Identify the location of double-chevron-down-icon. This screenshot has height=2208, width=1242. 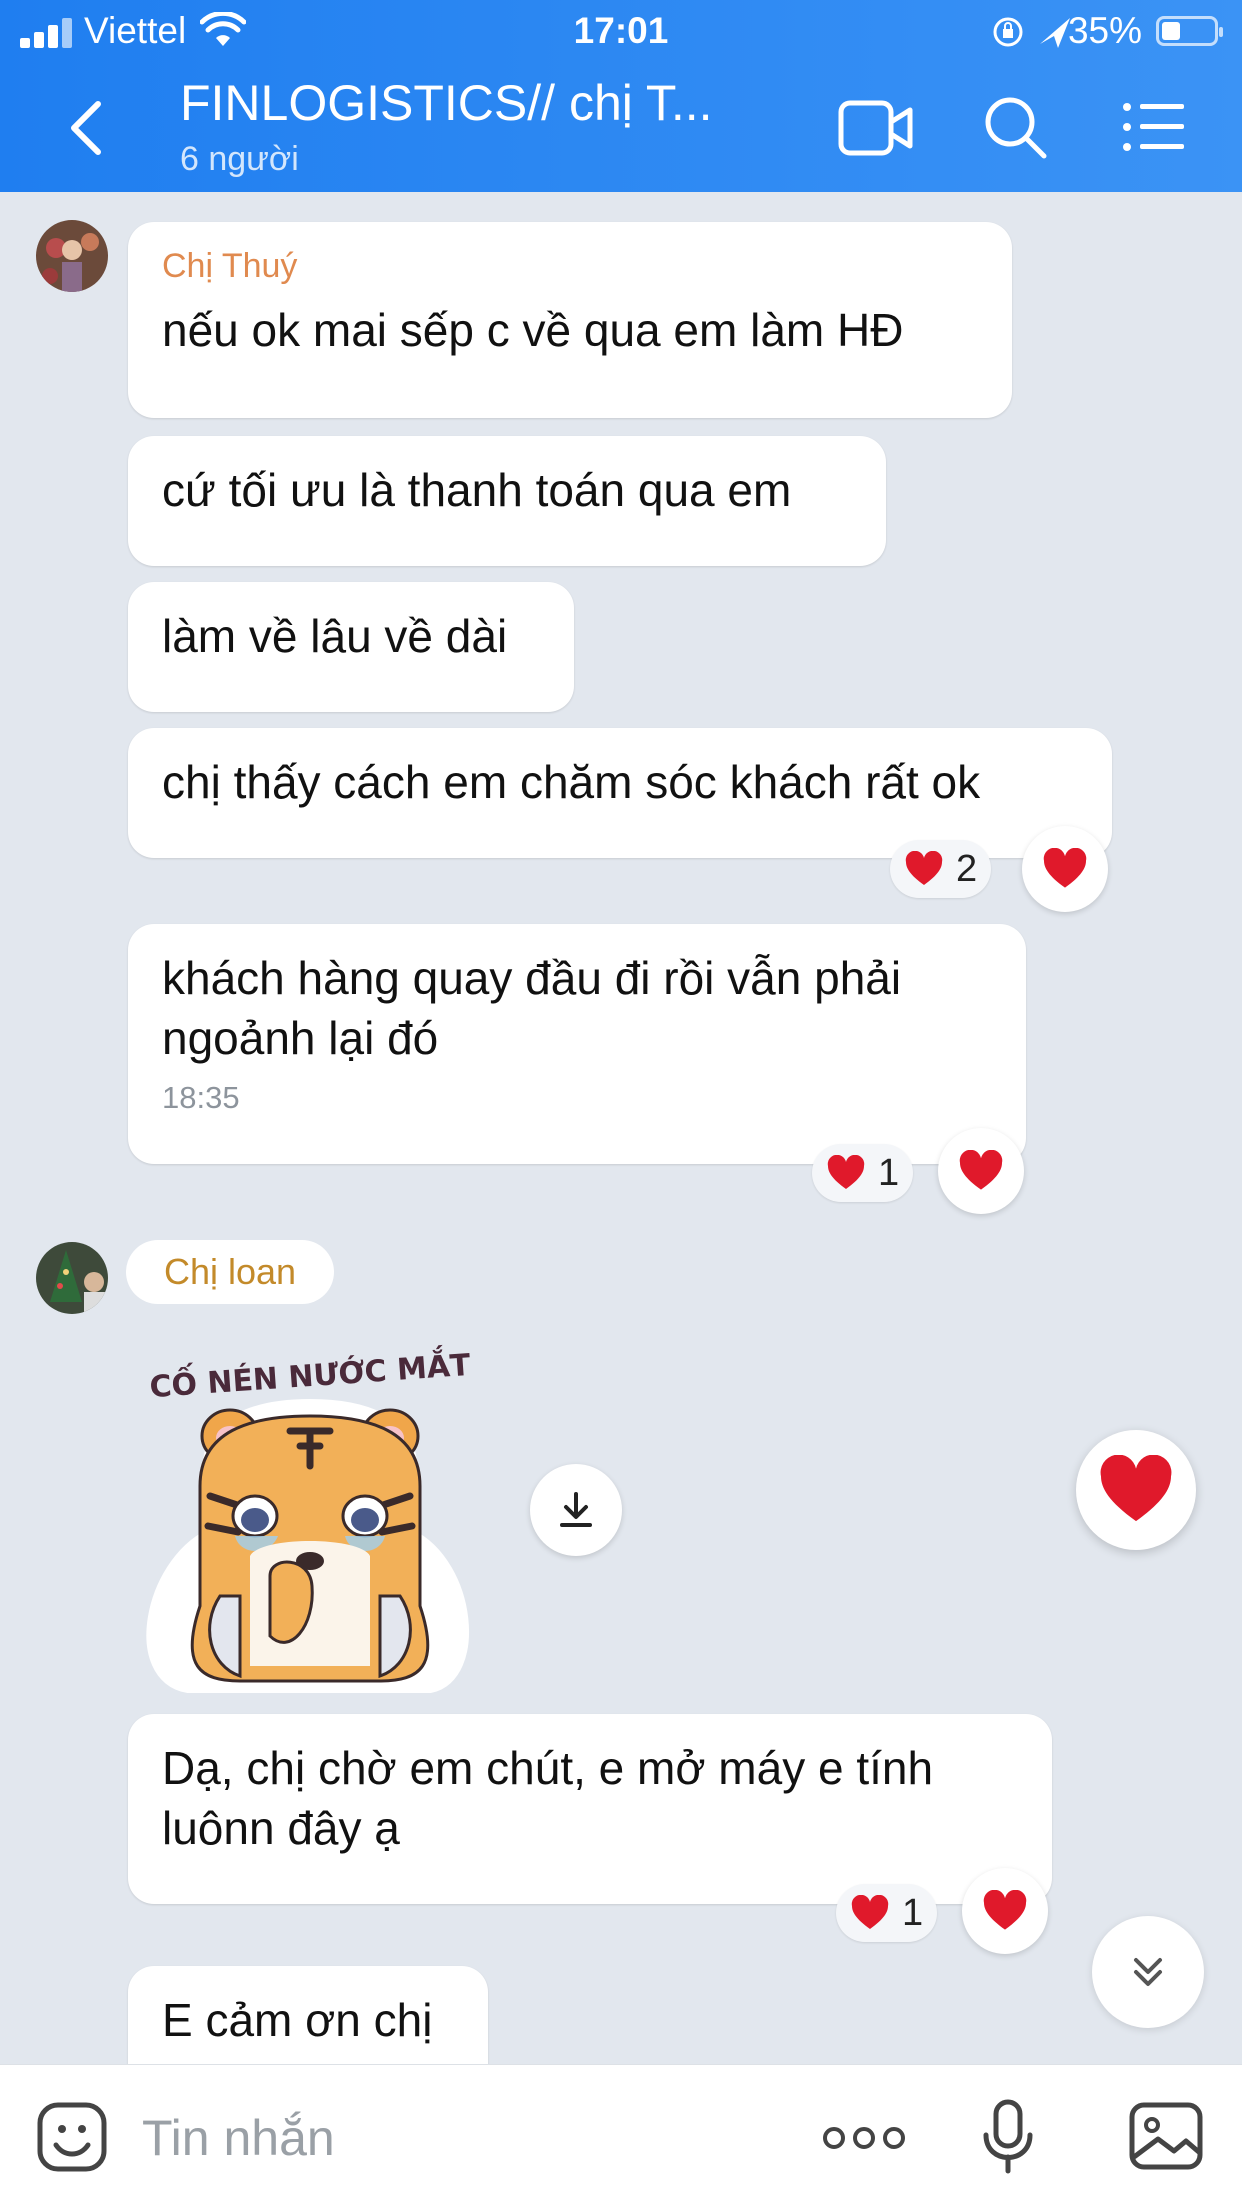
(1148, 1972).